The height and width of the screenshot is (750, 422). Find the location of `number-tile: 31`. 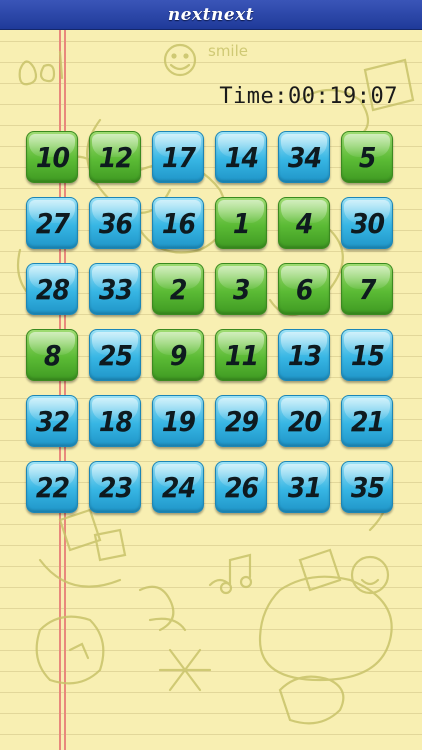

number-tile: 31 is located at coordinates (304, 487).